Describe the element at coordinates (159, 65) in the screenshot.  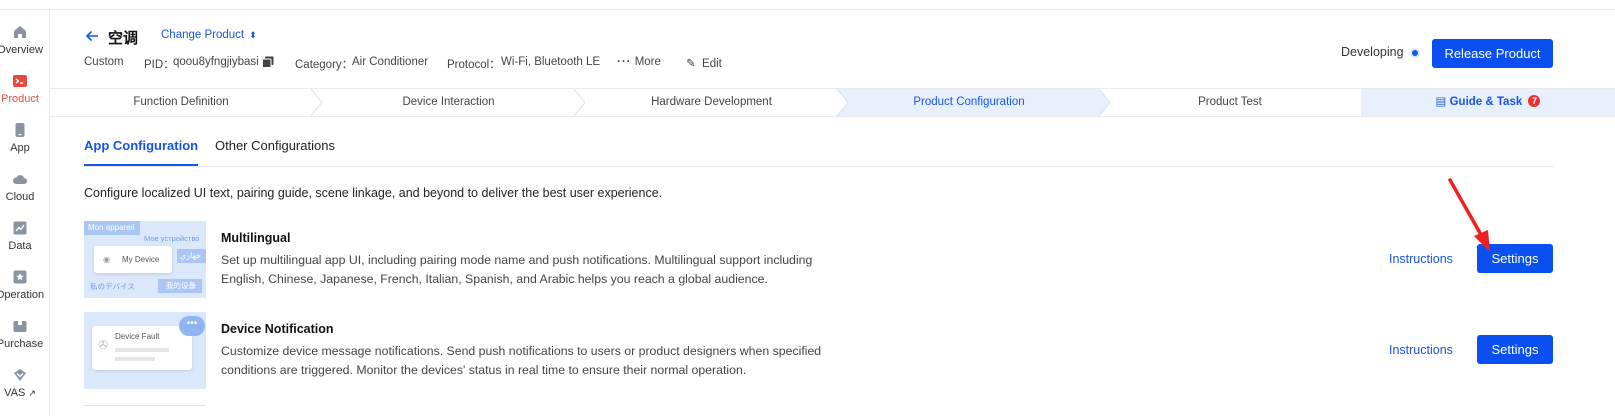
I see `pid-label: PID：` at that location.